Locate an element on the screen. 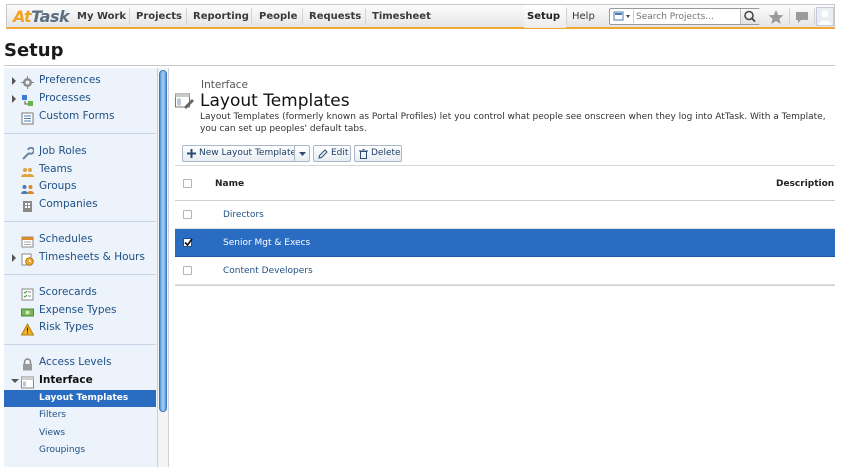 The height and width of the screenshot is (467, 850). sidebar-item-label: Job Roles is located at coordinates (63, 151).